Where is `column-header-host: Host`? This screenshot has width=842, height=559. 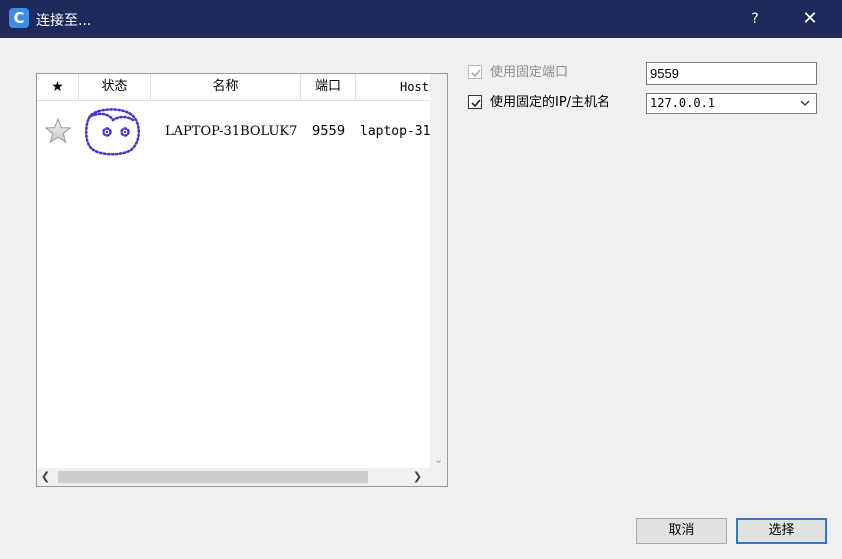 column-header-host: Host is located at coordinates (396, 87).